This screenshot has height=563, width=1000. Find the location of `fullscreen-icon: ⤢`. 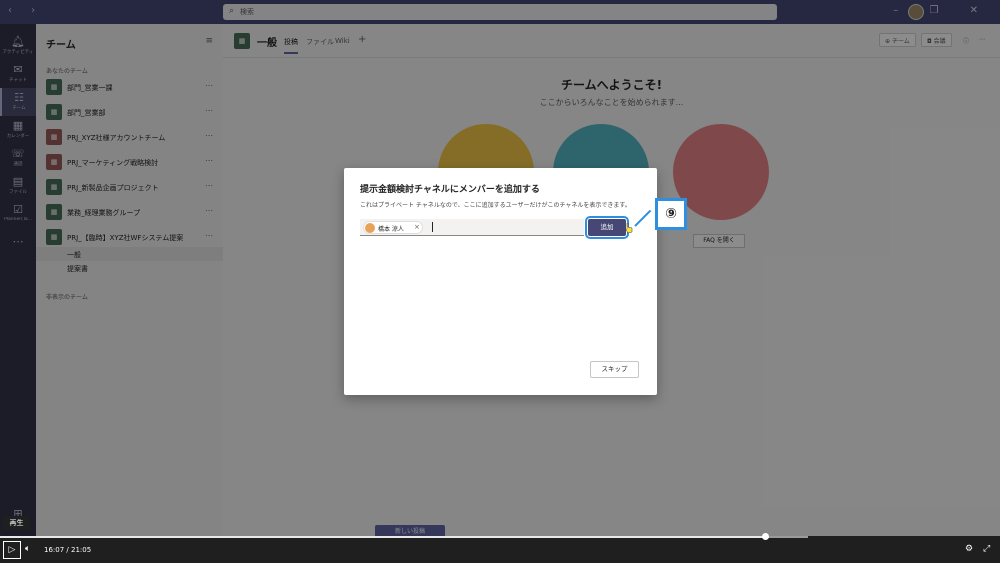

fullscreen-icon: ⤢ is located at coordinates (986, 549).